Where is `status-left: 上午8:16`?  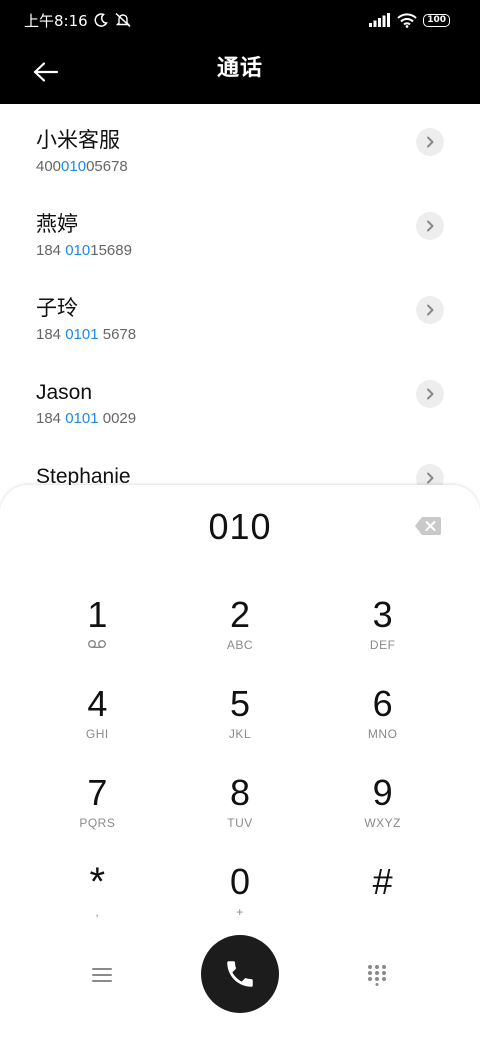
status-left: 上午8:16 is located at coordinates (78, 20).